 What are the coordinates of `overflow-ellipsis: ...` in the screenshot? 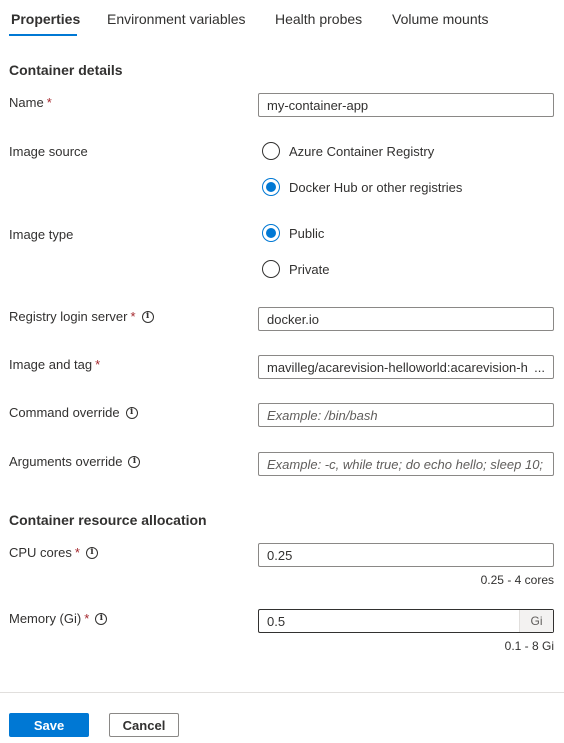 It's located at (539, 367).